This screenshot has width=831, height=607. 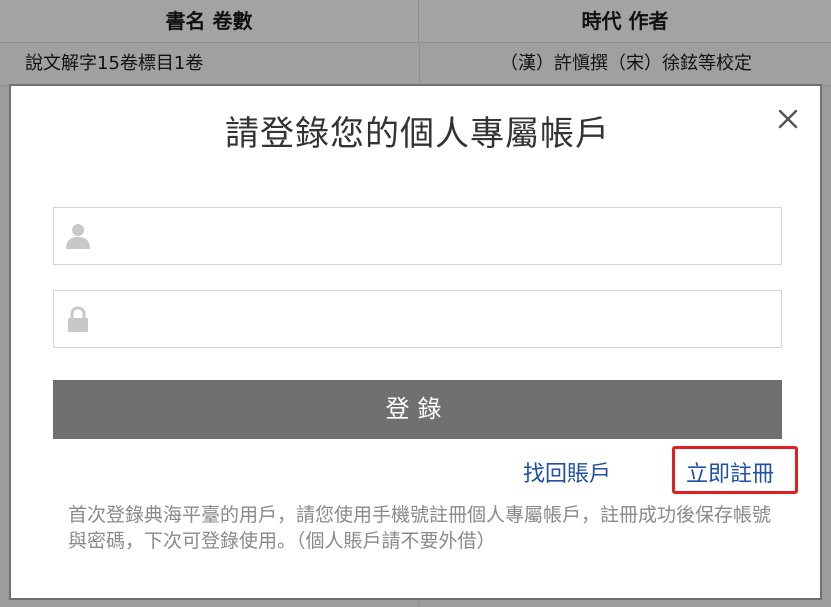 What do you see at coordinates (625, 64) in the screenshot?
I see `table-cell-author: （漢）許愼撰（宋）徐鉉等校定` at bounding box center [625, 64].